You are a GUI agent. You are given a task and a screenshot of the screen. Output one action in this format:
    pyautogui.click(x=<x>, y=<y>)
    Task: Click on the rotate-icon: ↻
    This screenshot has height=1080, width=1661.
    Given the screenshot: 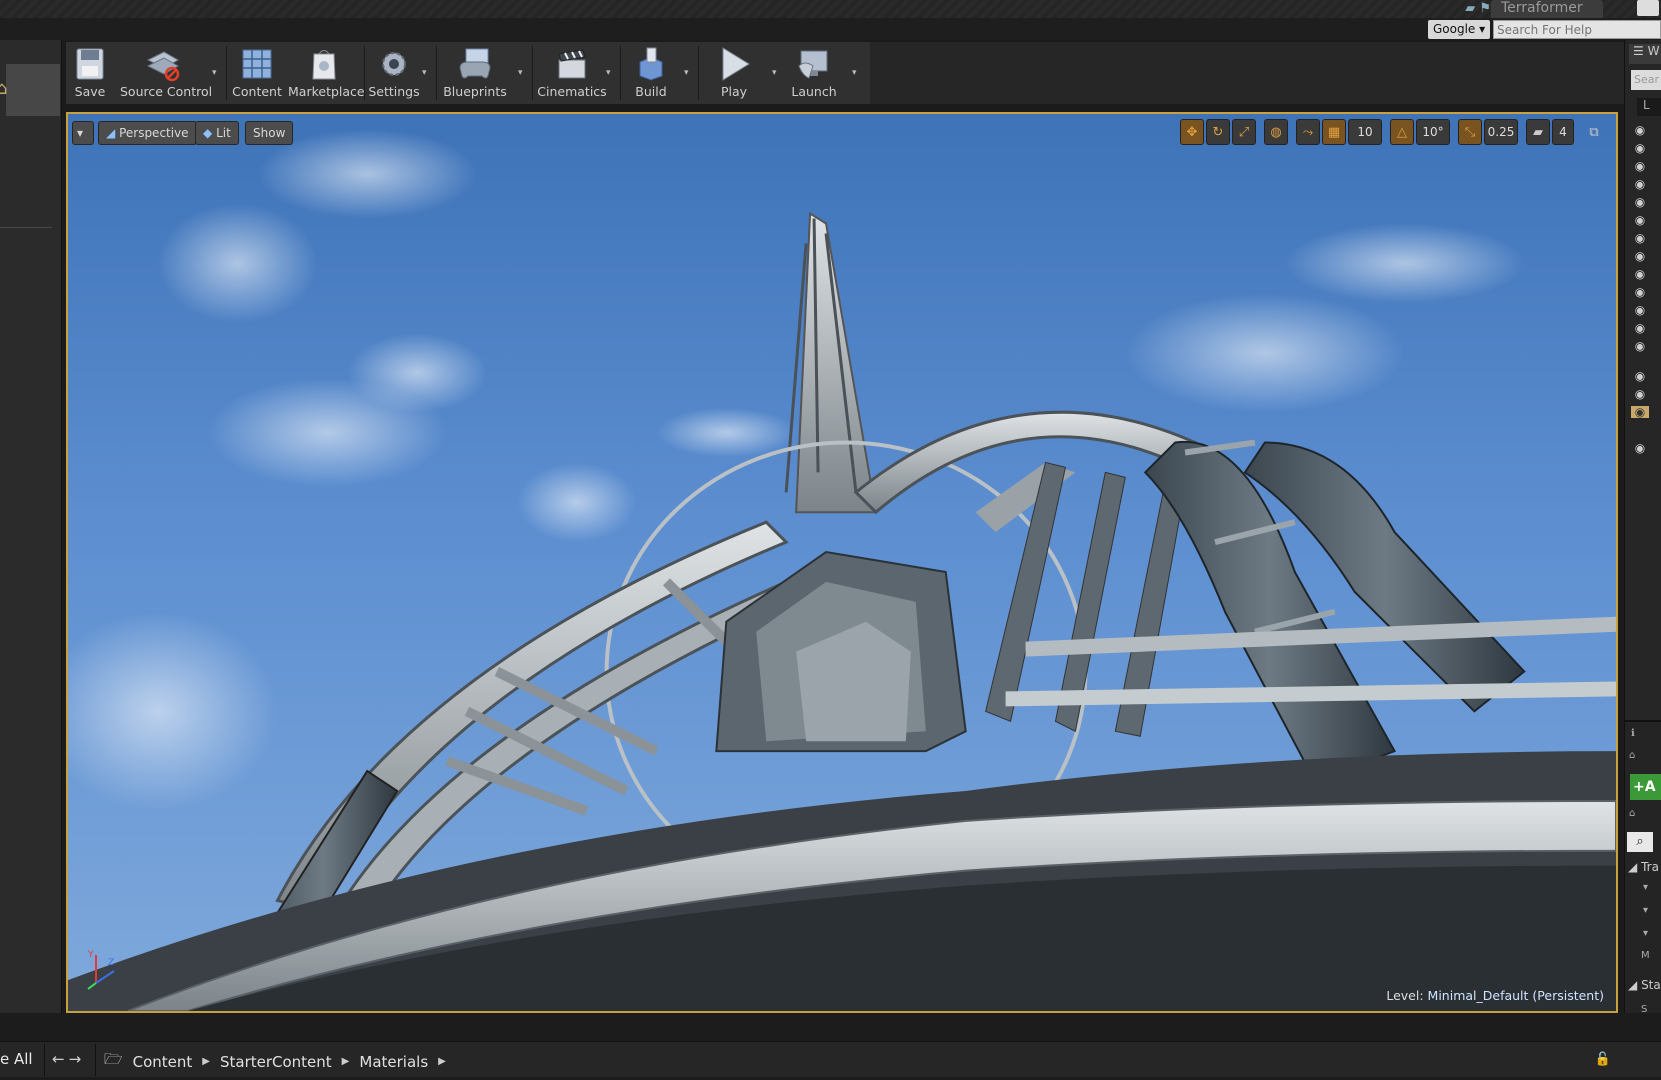 What is the action you would take?
    pyautogui.click(x=1218, y=132)
    